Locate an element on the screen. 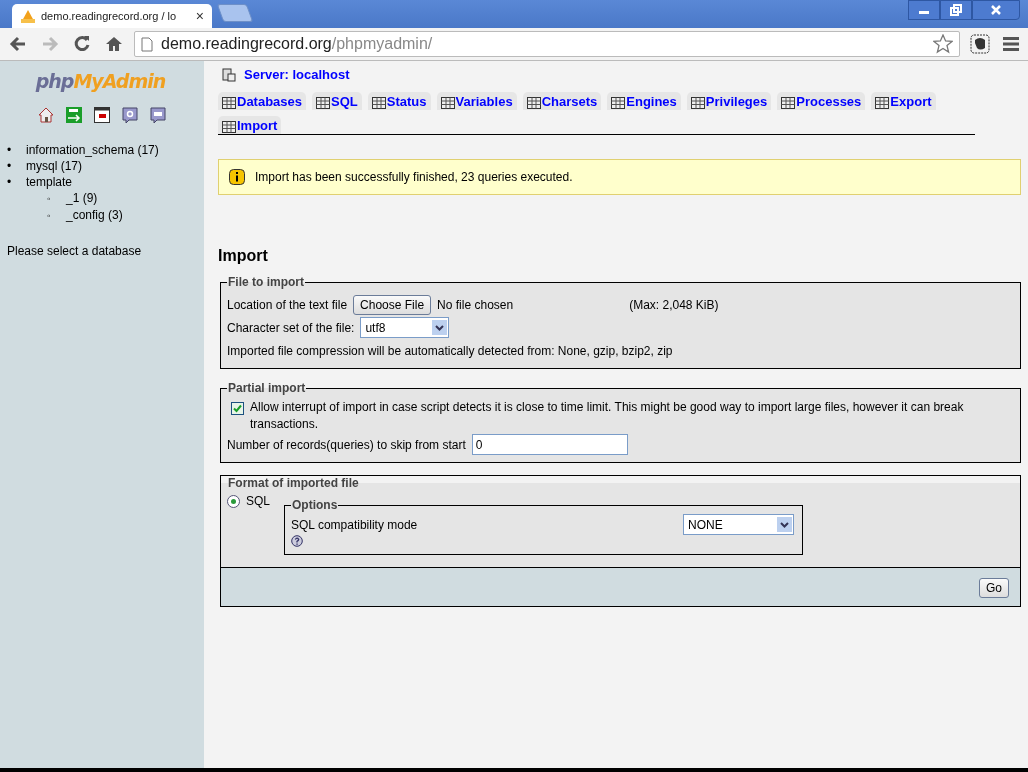  interrupt-checkbox is located at coordinates (237, 408).